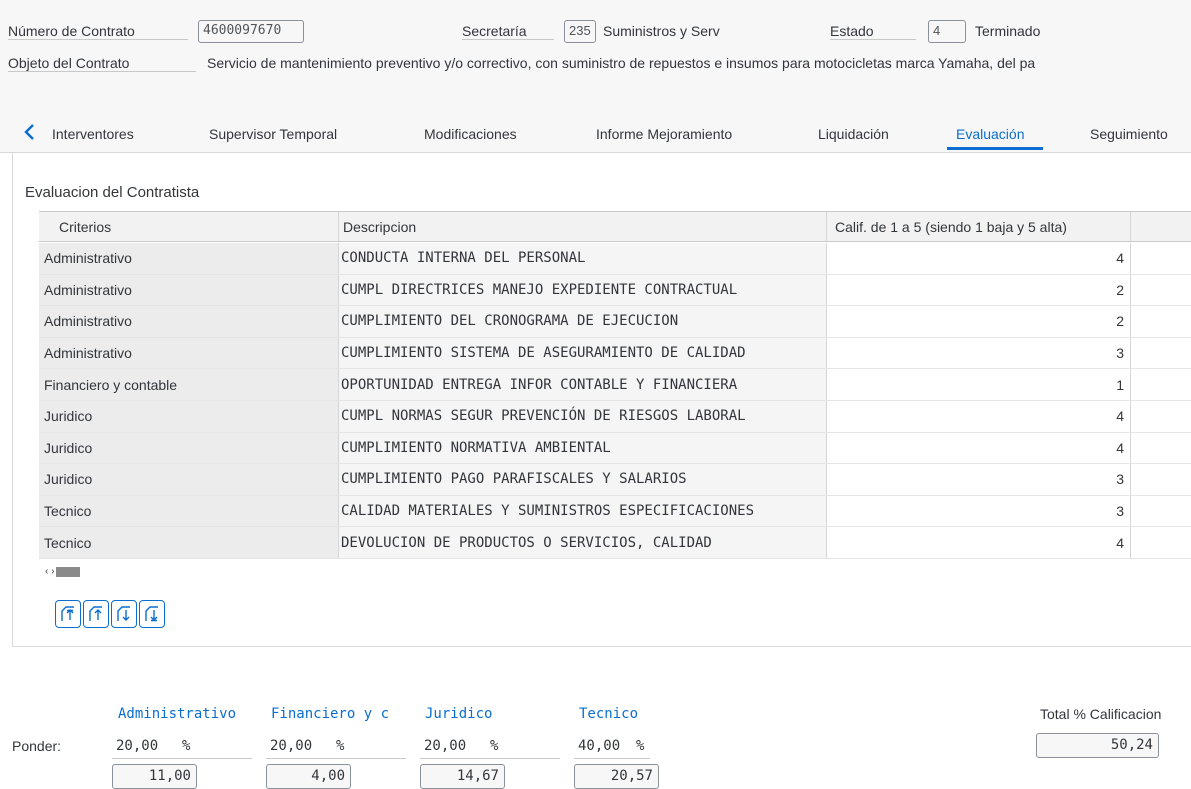 This screenshot has width=1191, height=789. I want to click on scroll-to-top-button, so click(68, 614).